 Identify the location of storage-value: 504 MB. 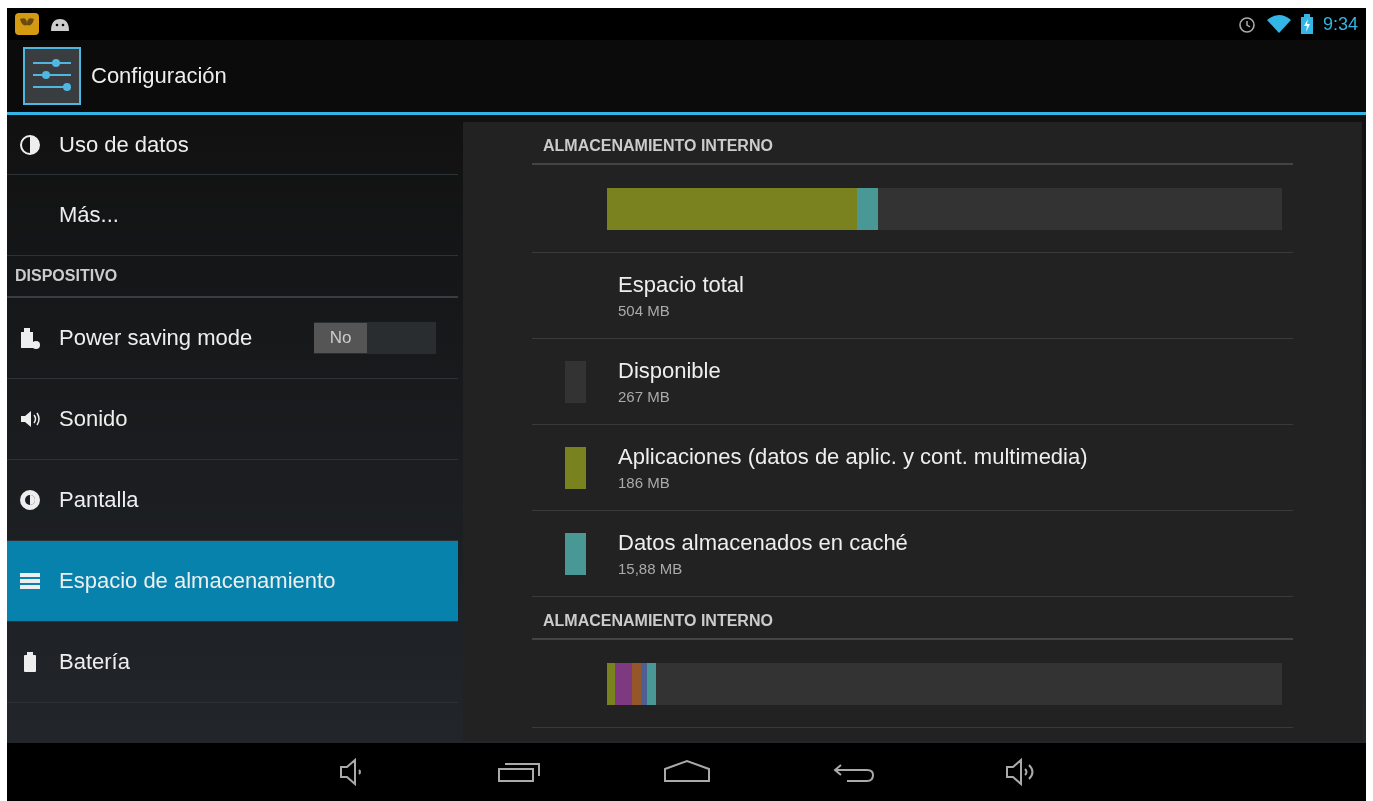
(644, 310).